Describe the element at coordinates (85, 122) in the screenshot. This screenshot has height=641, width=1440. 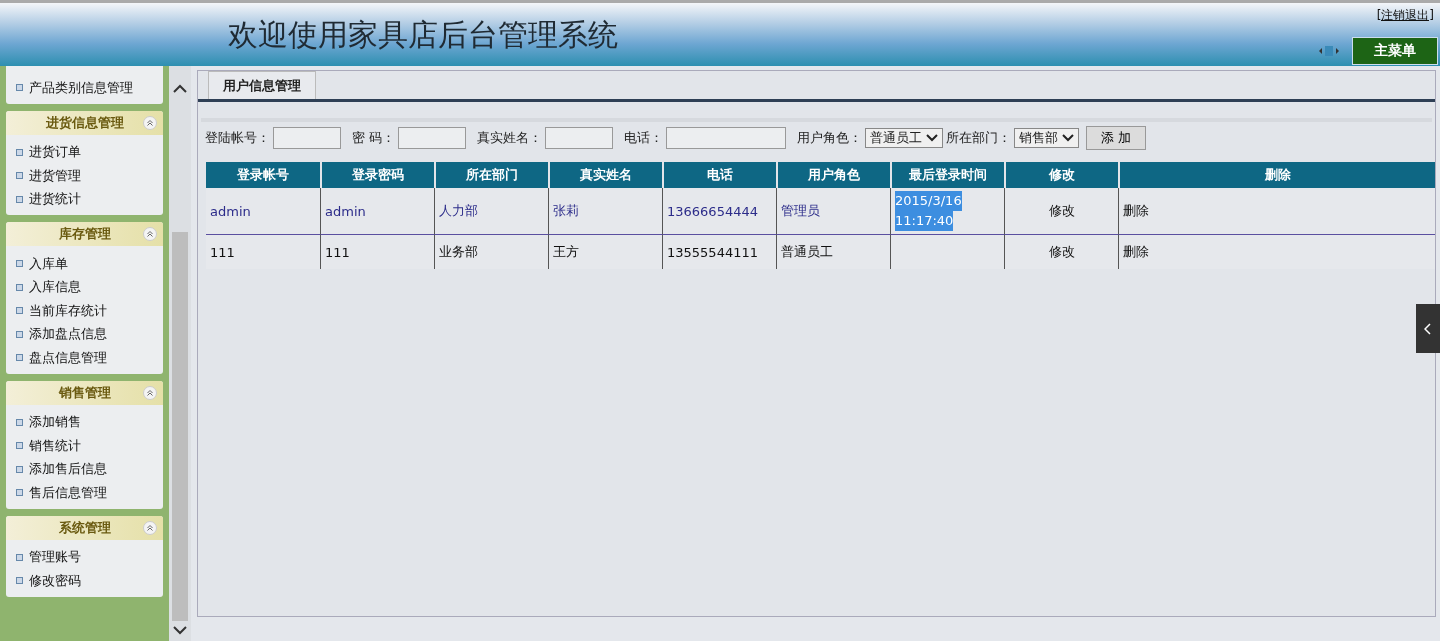
I see `menu-group-header: 进货信息管理` at that location.